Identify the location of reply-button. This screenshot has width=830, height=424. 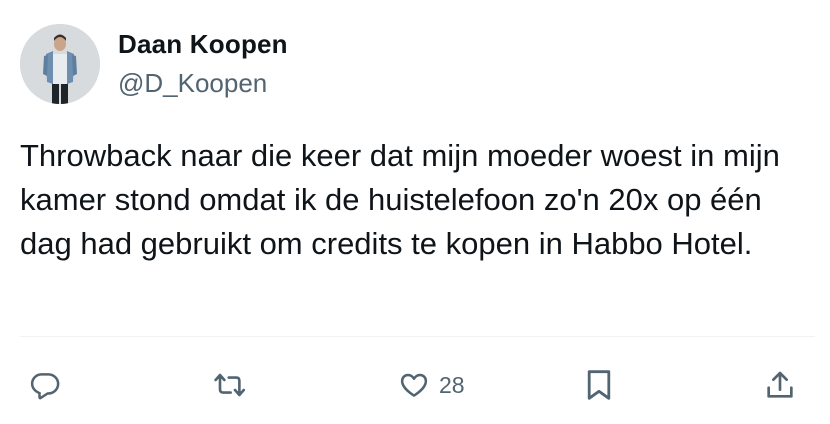
(45, 385).